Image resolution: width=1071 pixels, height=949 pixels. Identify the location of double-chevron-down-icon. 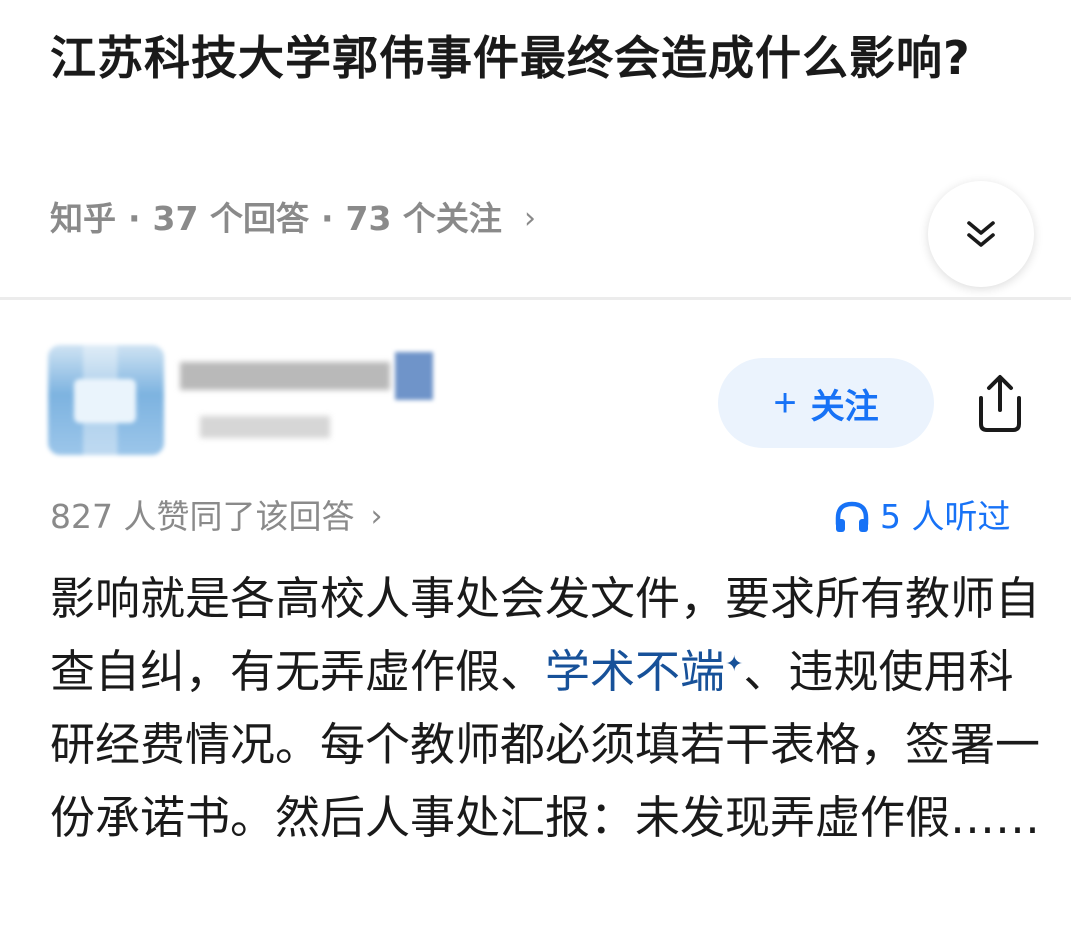
(981, 234).